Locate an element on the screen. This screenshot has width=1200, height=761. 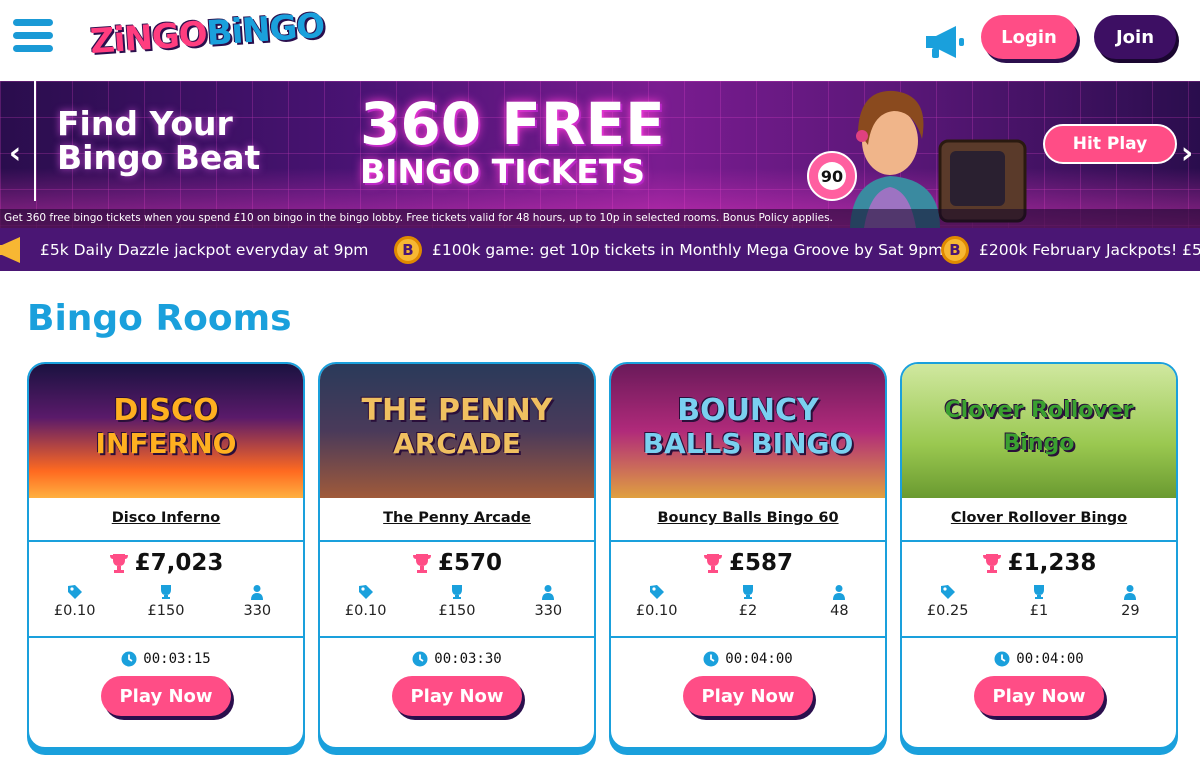
room-thumbnail: Clover Rollover Bingo is located at coordinates (1039, 431).